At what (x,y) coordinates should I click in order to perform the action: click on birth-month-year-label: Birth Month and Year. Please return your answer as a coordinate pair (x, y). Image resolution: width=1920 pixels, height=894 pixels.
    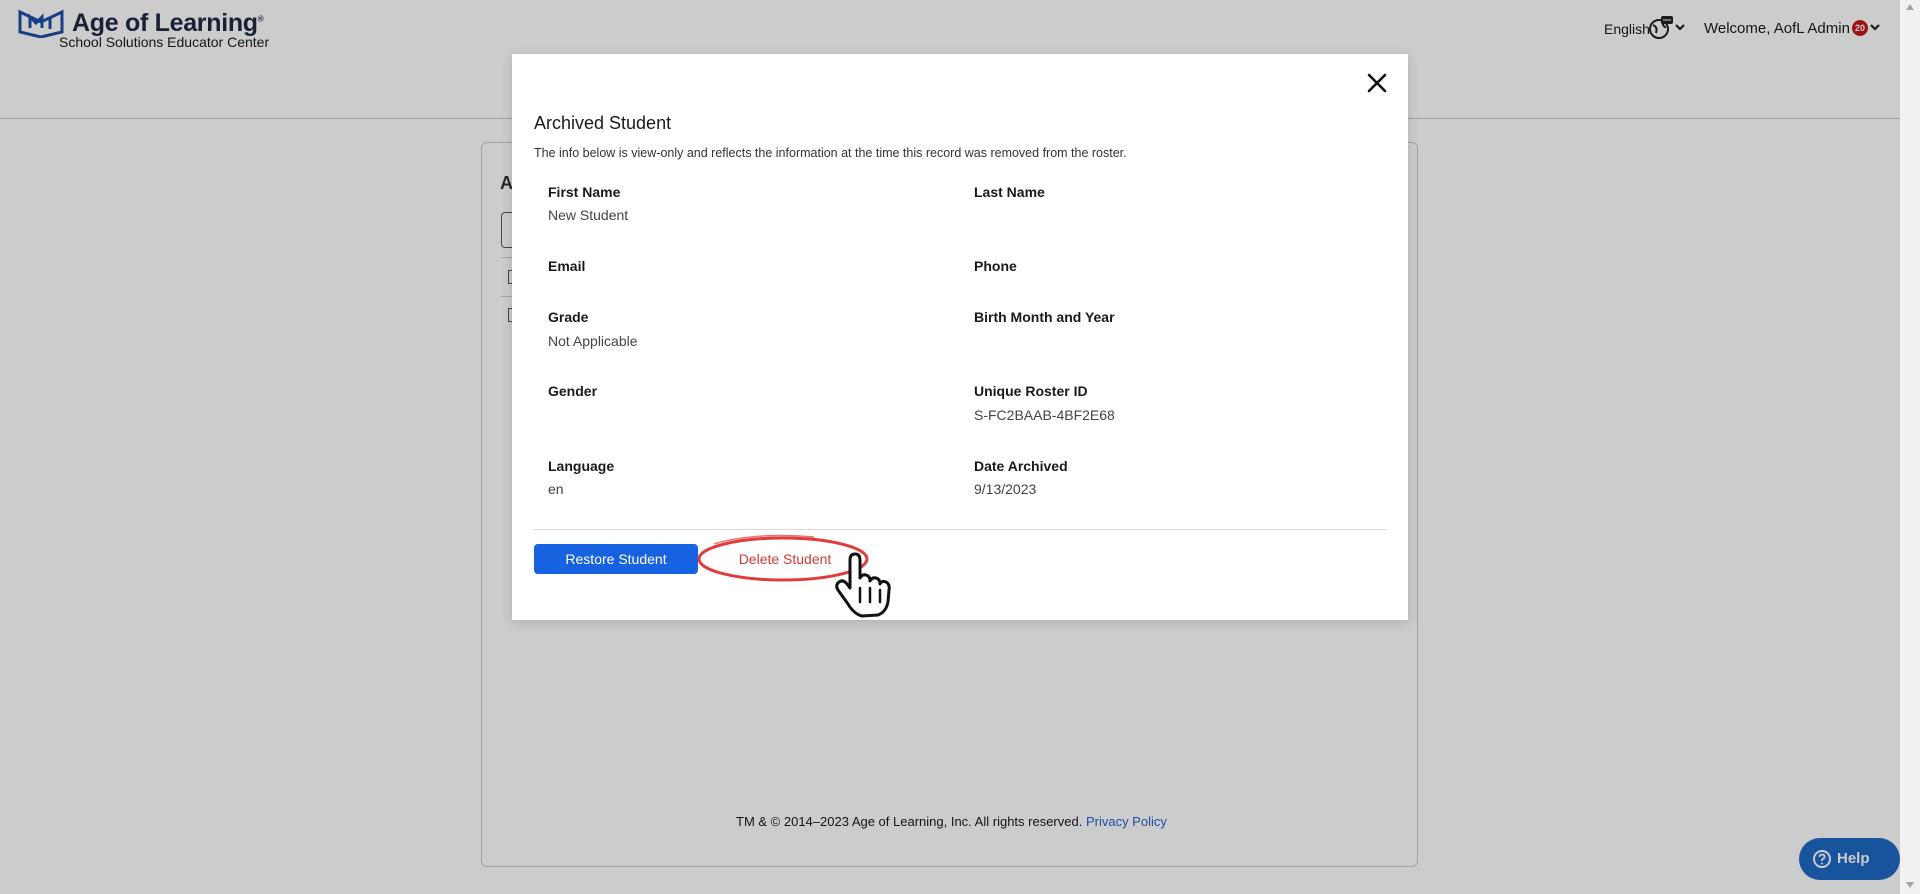
    Looking at the image, I should click on (1044, 317).